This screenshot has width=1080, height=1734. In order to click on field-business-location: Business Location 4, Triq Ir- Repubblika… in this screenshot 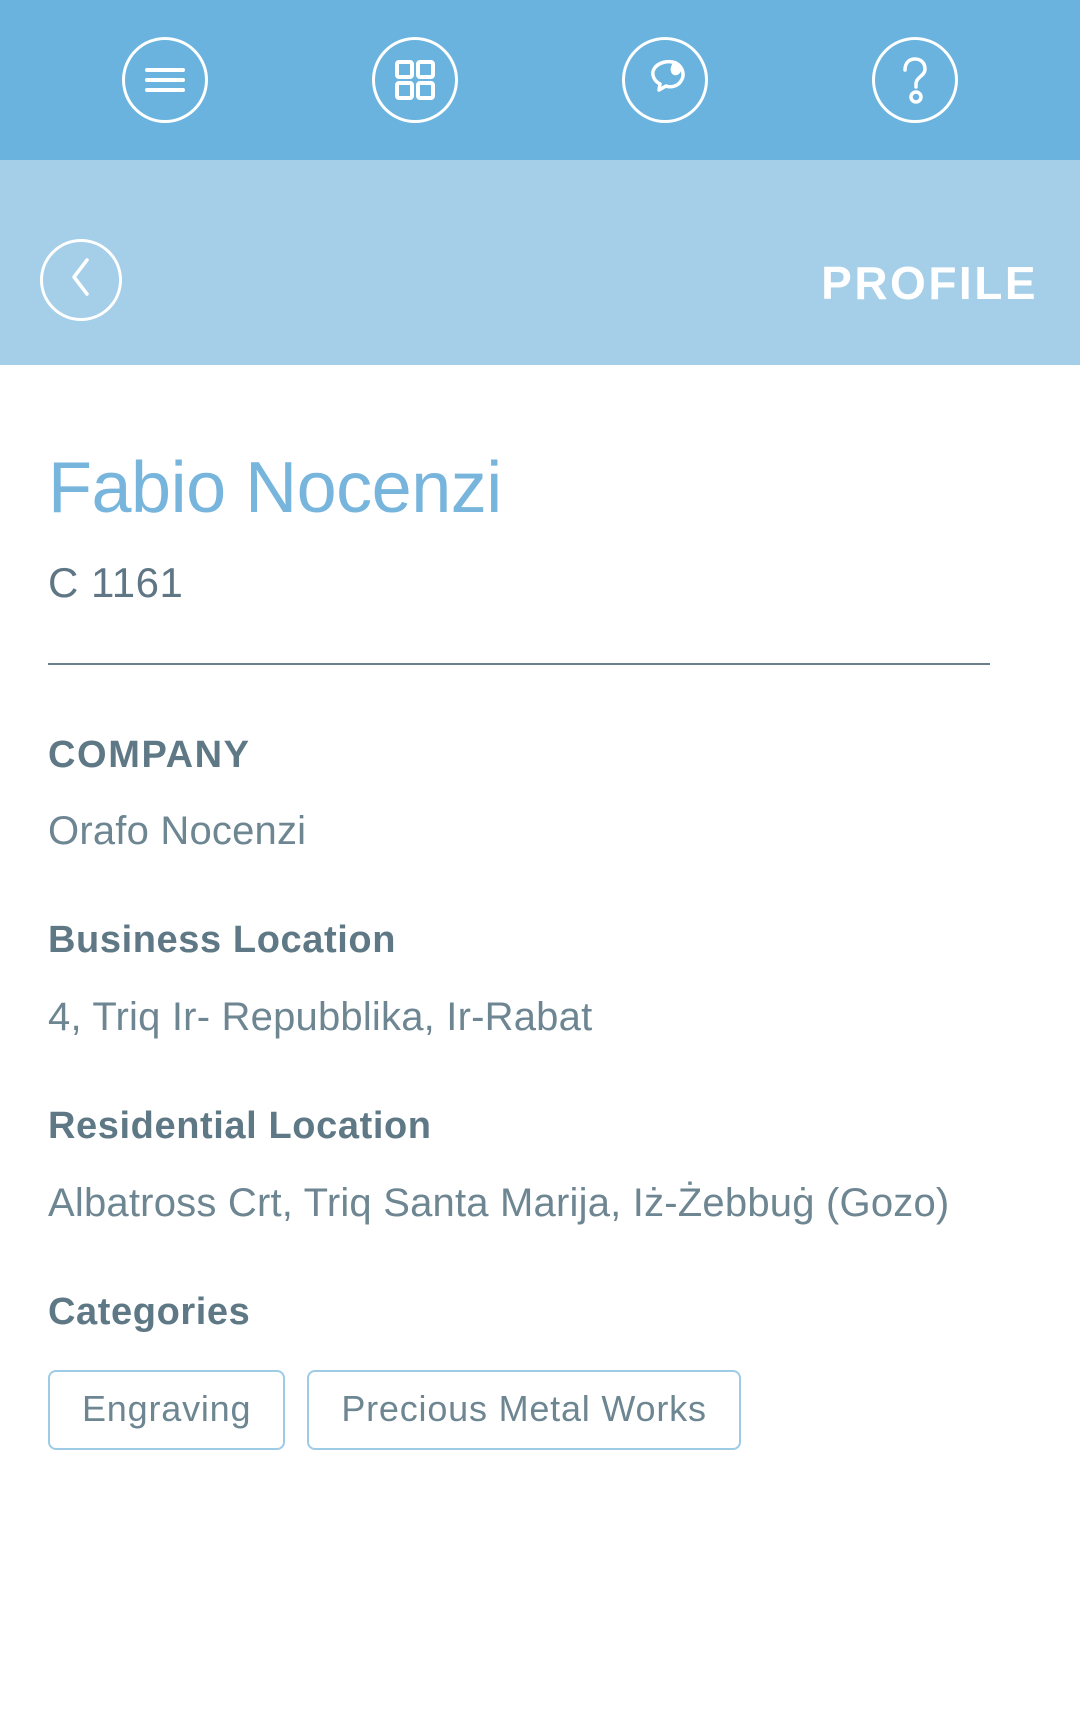, I will do `click(540, 983)`.